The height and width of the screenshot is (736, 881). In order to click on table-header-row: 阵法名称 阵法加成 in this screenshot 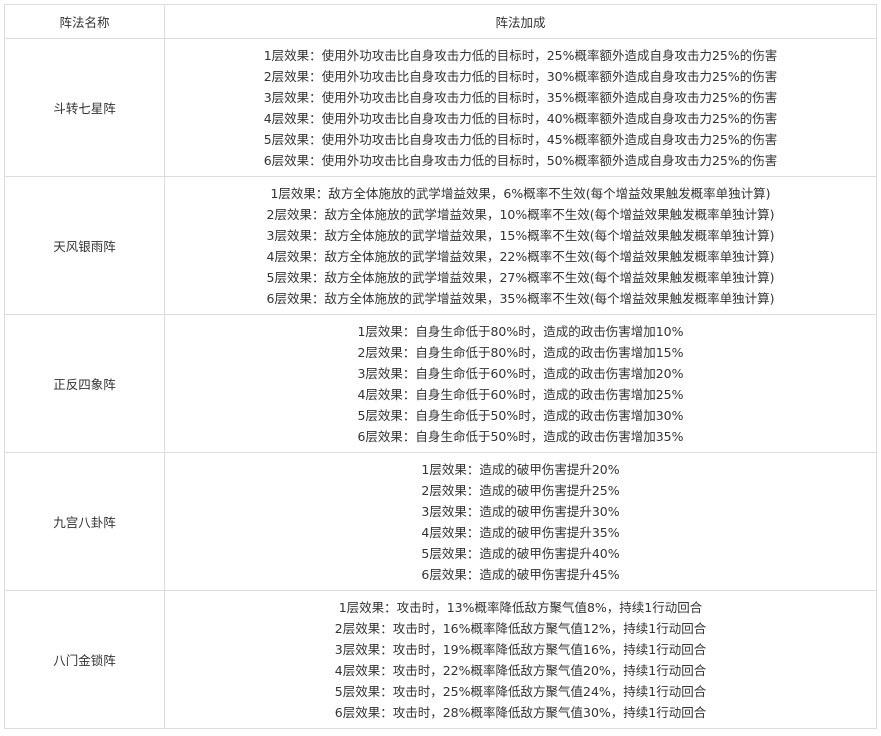, I will do `click(440, 21)`.